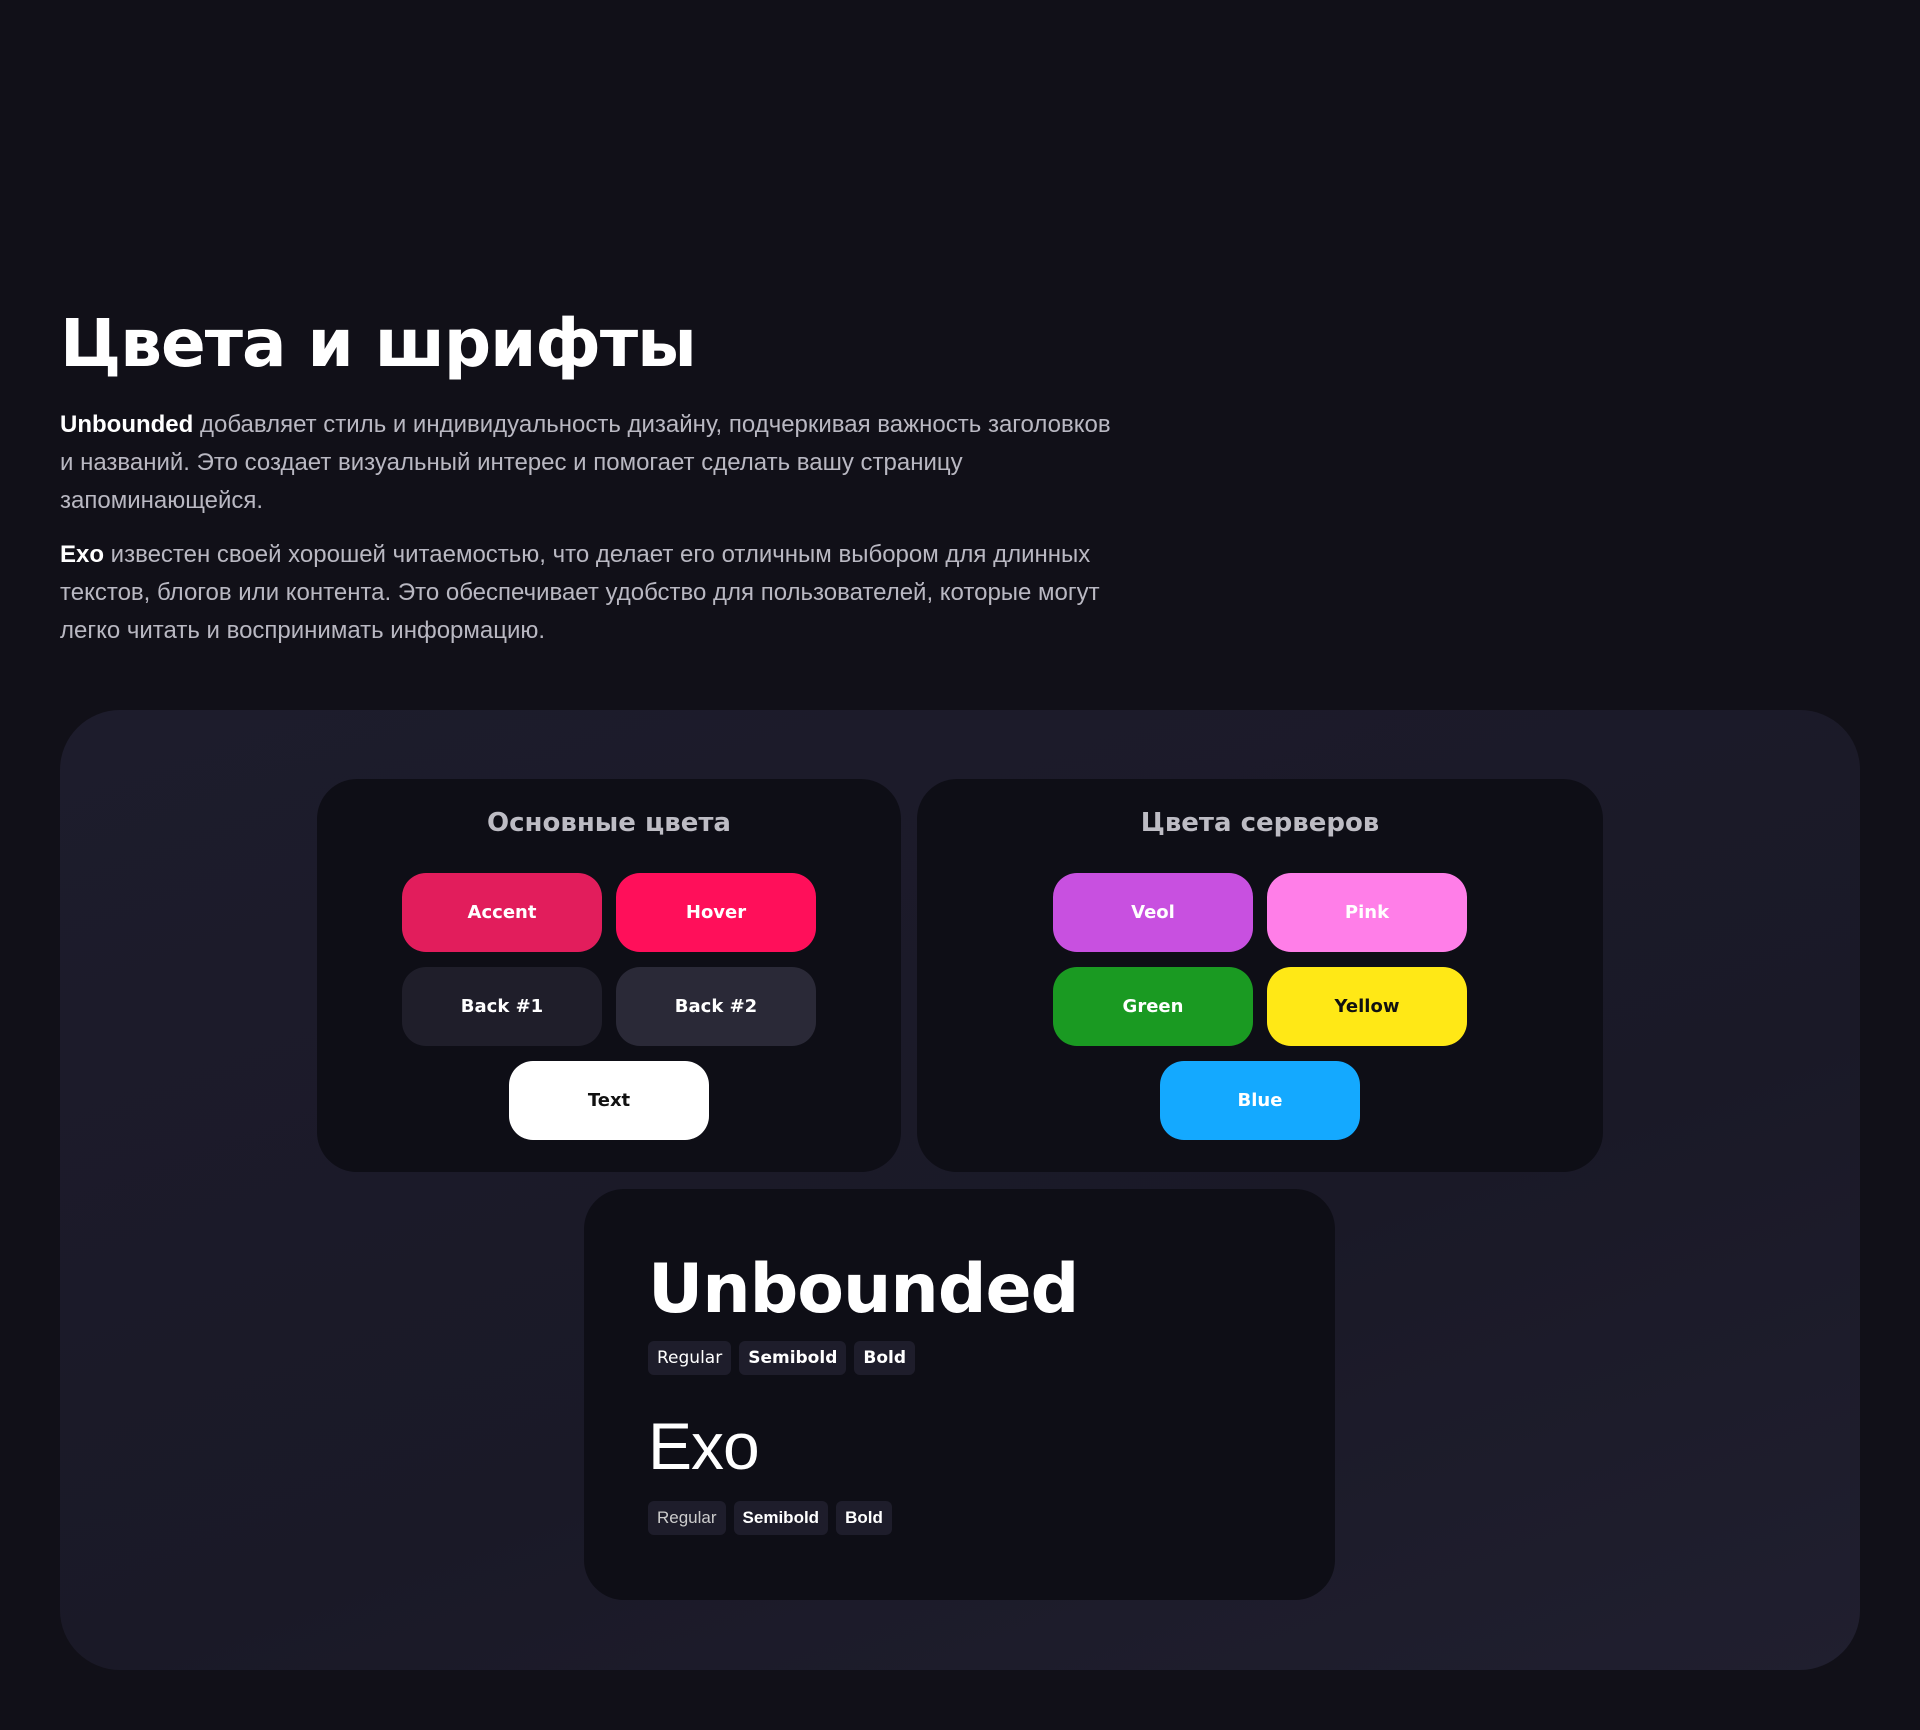 Image resolution: width=1920 pixels, height=1730 pixels. I want to click on swatch-green: Green, so click(1153, 1006).